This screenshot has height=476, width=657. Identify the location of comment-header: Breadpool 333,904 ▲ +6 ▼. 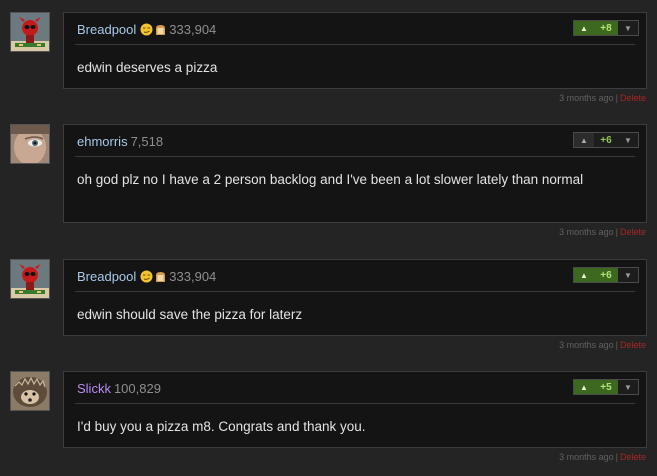
(357, 276).